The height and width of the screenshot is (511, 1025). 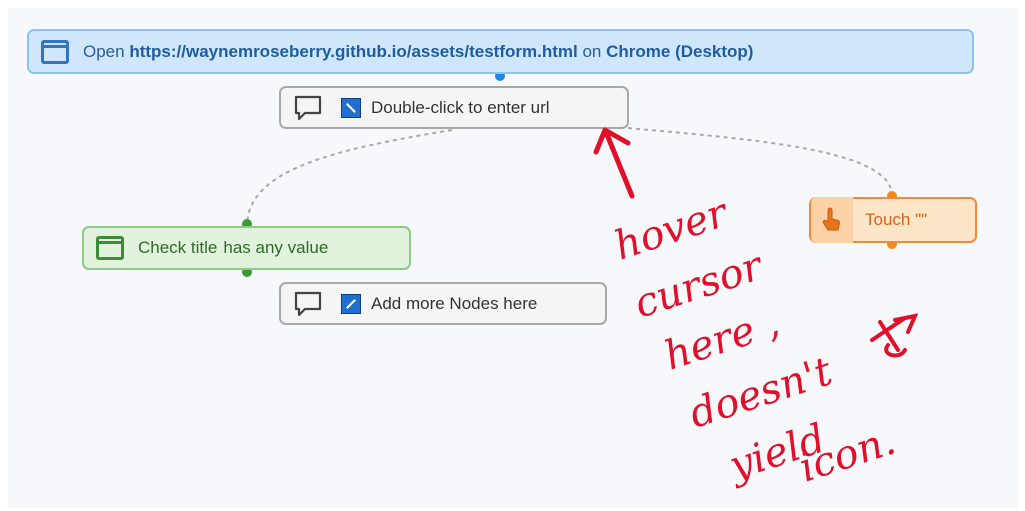 What do you see at coordinates (680, 51) in the screenshot?
I see `open-browser: Chrome (Desktop)` at bounding box center [680, 51].